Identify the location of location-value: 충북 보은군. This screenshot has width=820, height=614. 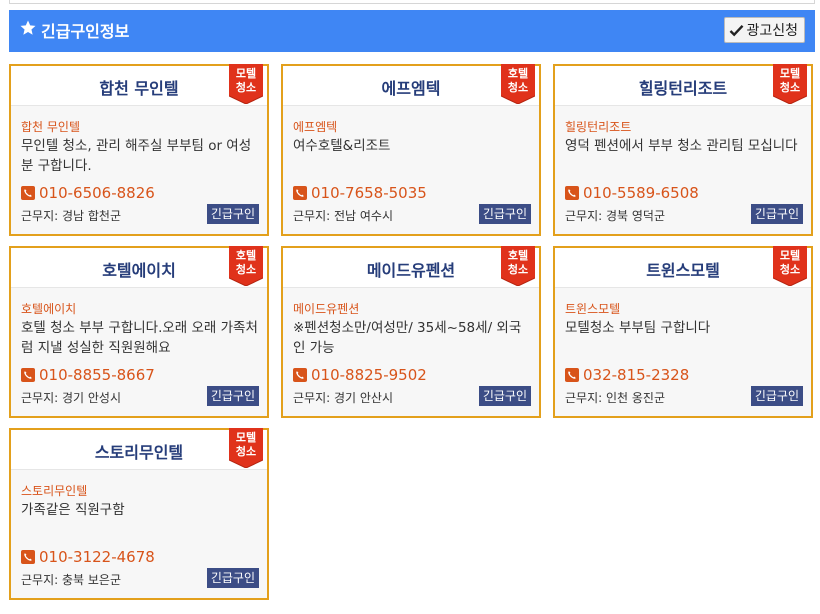
(91, 580).